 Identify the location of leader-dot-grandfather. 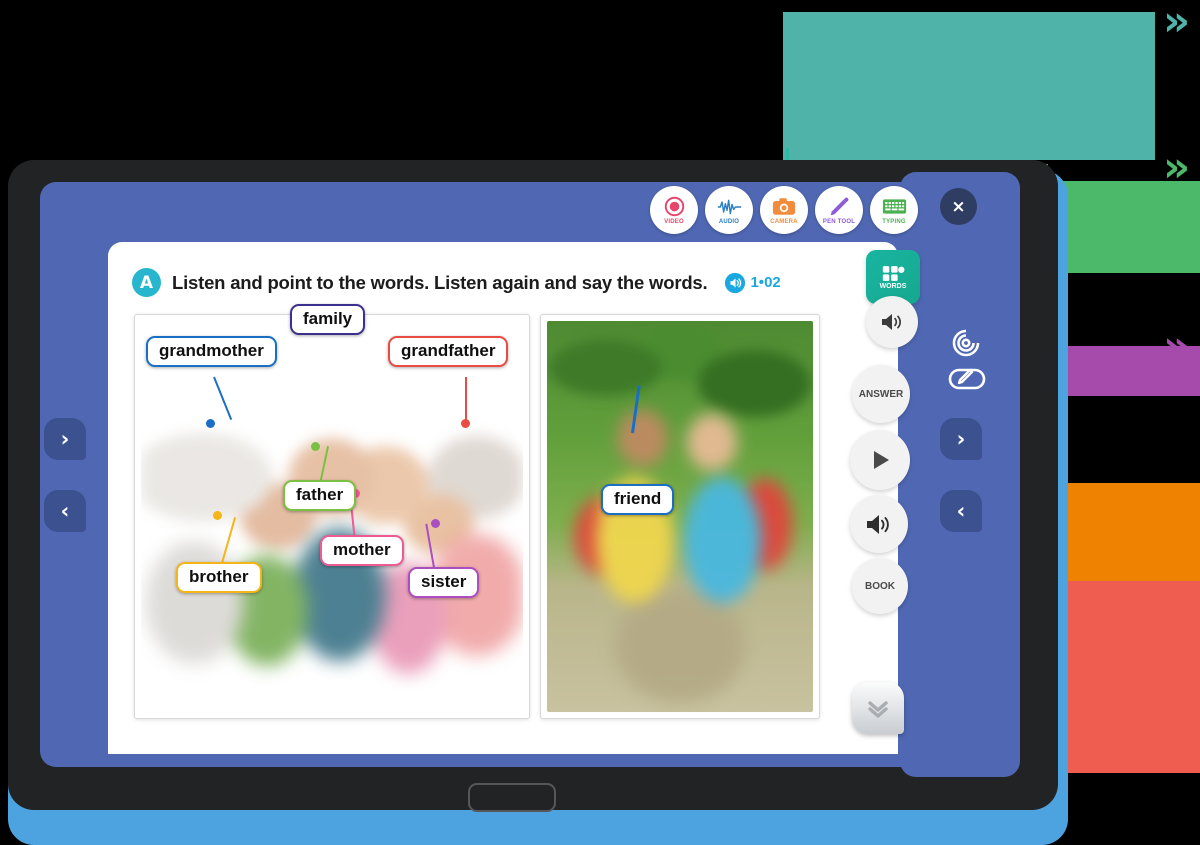
(465, 423).